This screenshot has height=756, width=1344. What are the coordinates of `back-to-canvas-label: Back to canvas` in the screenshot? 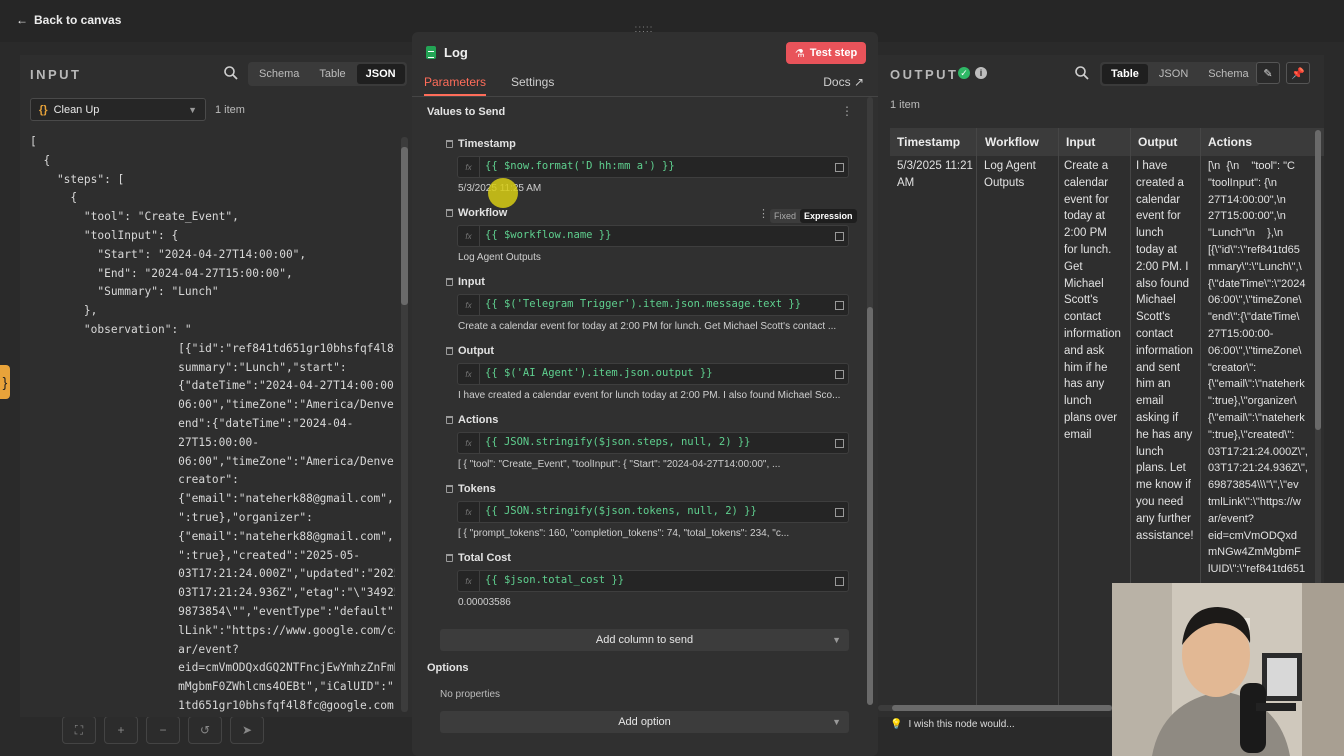 It's located at (78, 20).